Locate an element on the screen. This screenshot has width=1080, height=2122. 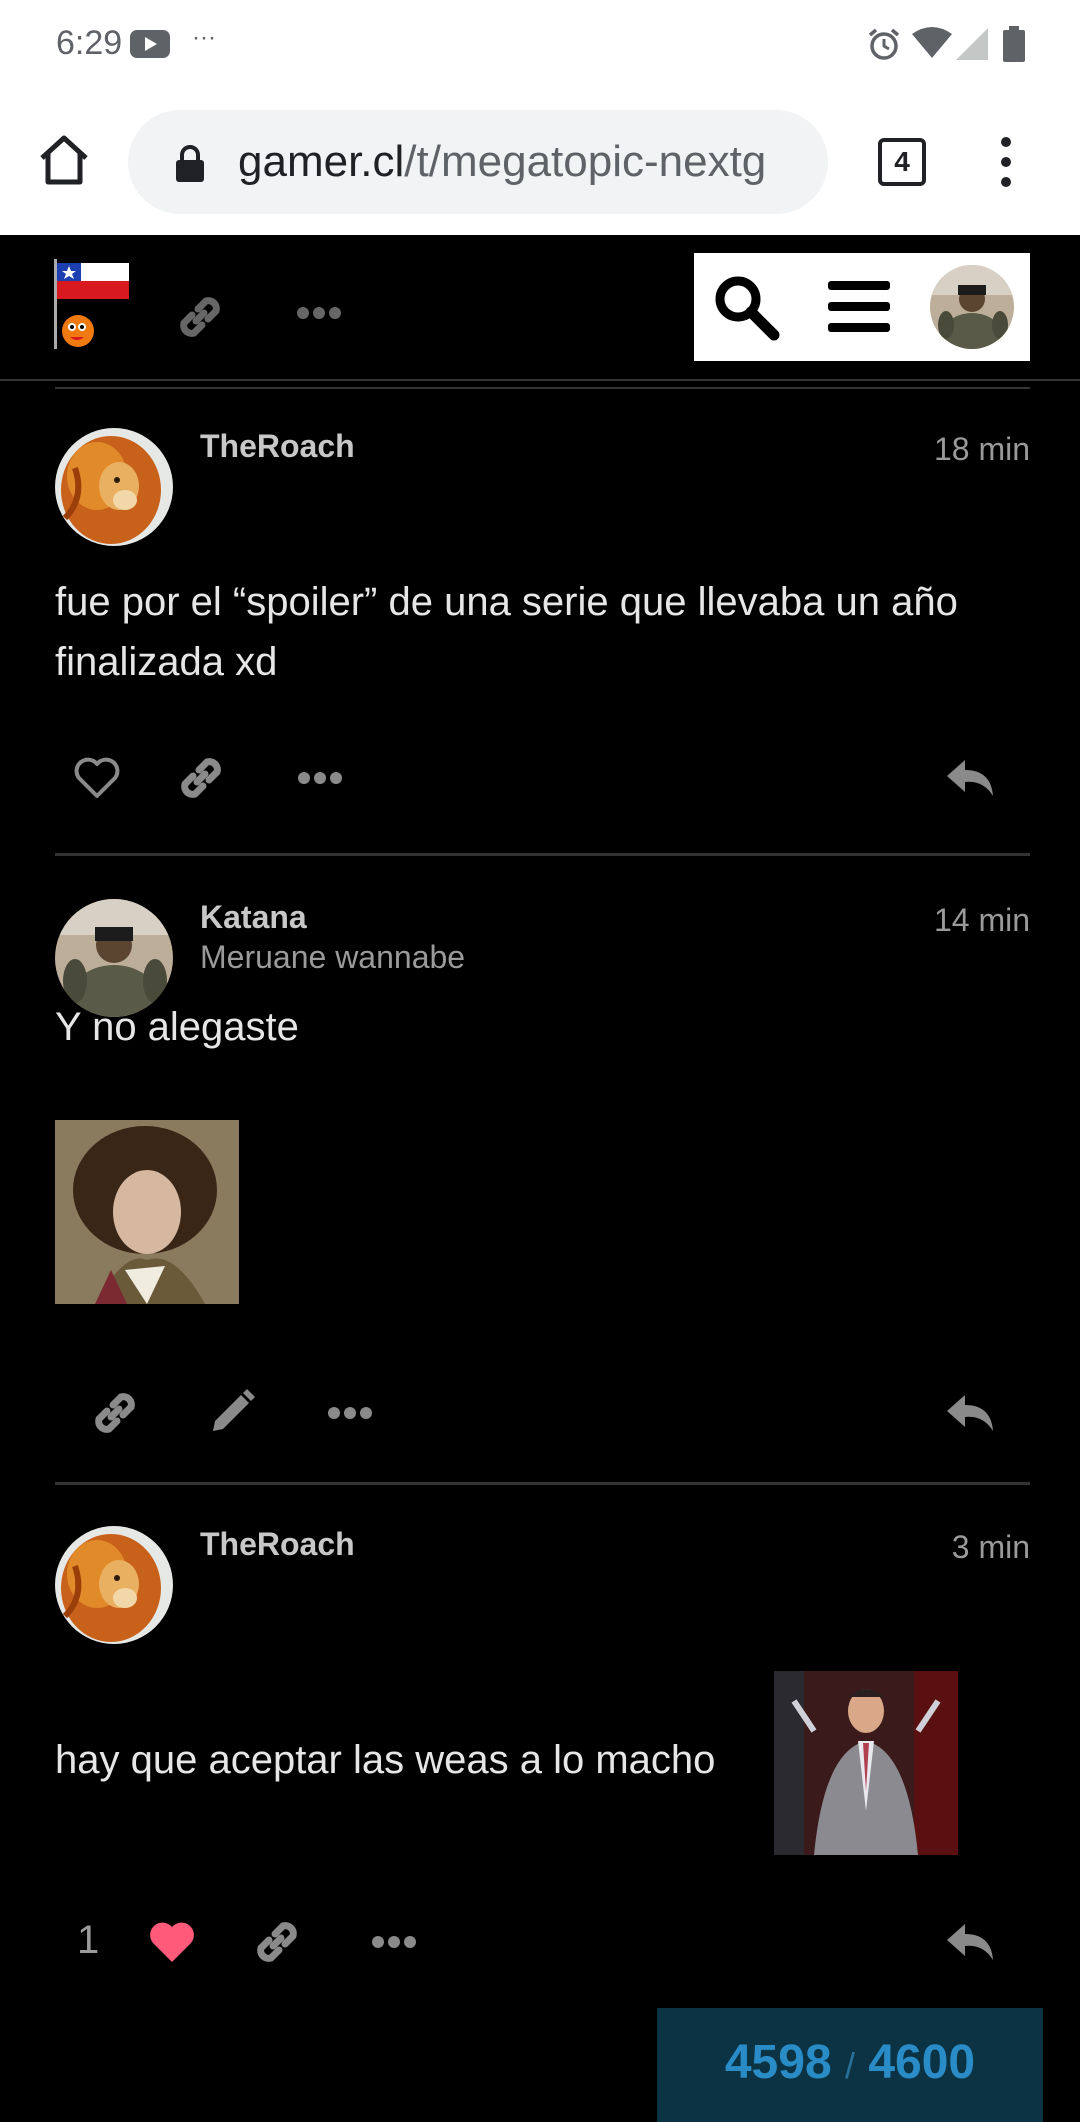
post-image is located at coordinates (147, 1212).